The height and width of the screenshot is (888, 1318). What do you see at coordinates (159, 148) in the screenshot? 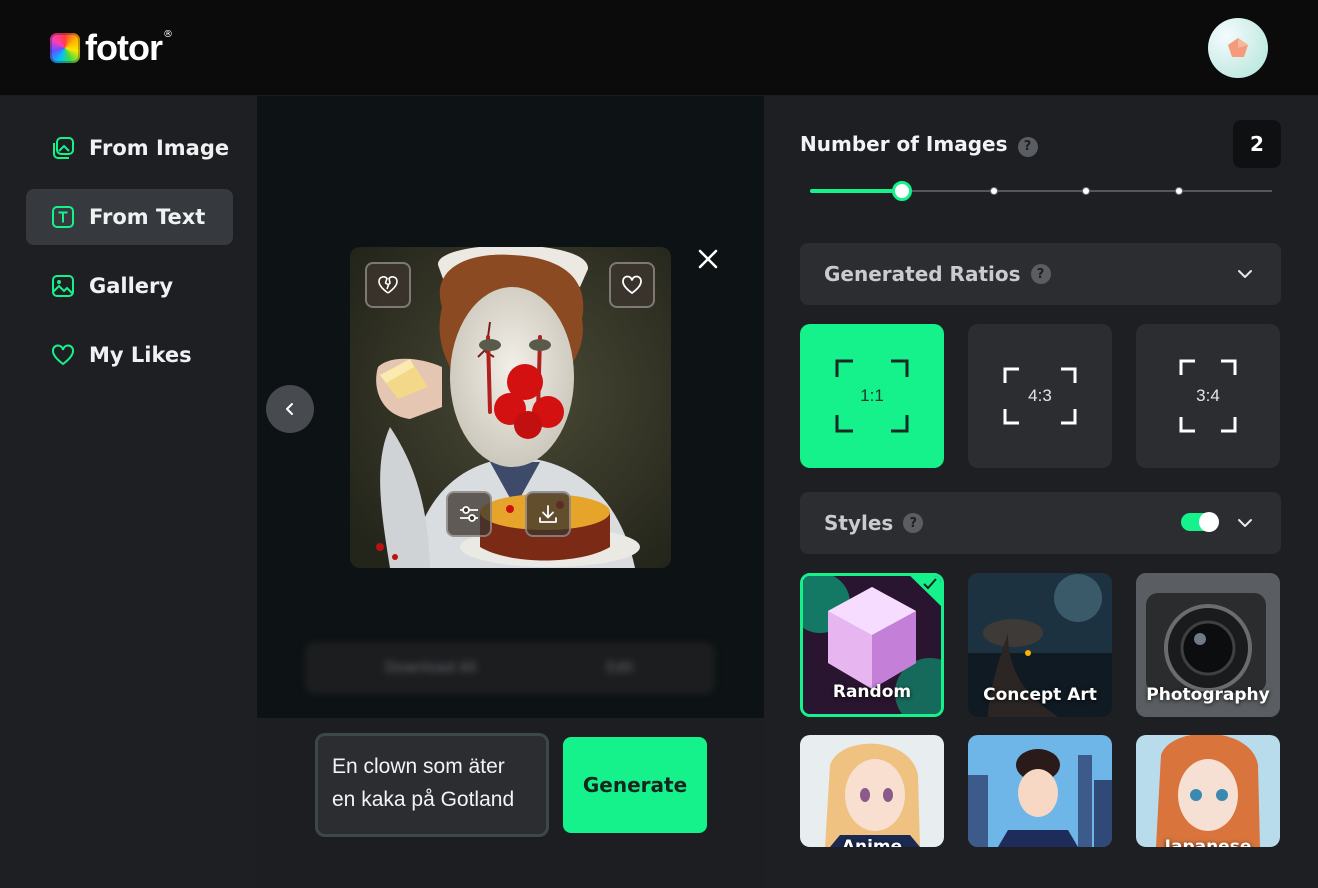
I see `sidebar-item-label: From Image` at bounding box center [159, 148].